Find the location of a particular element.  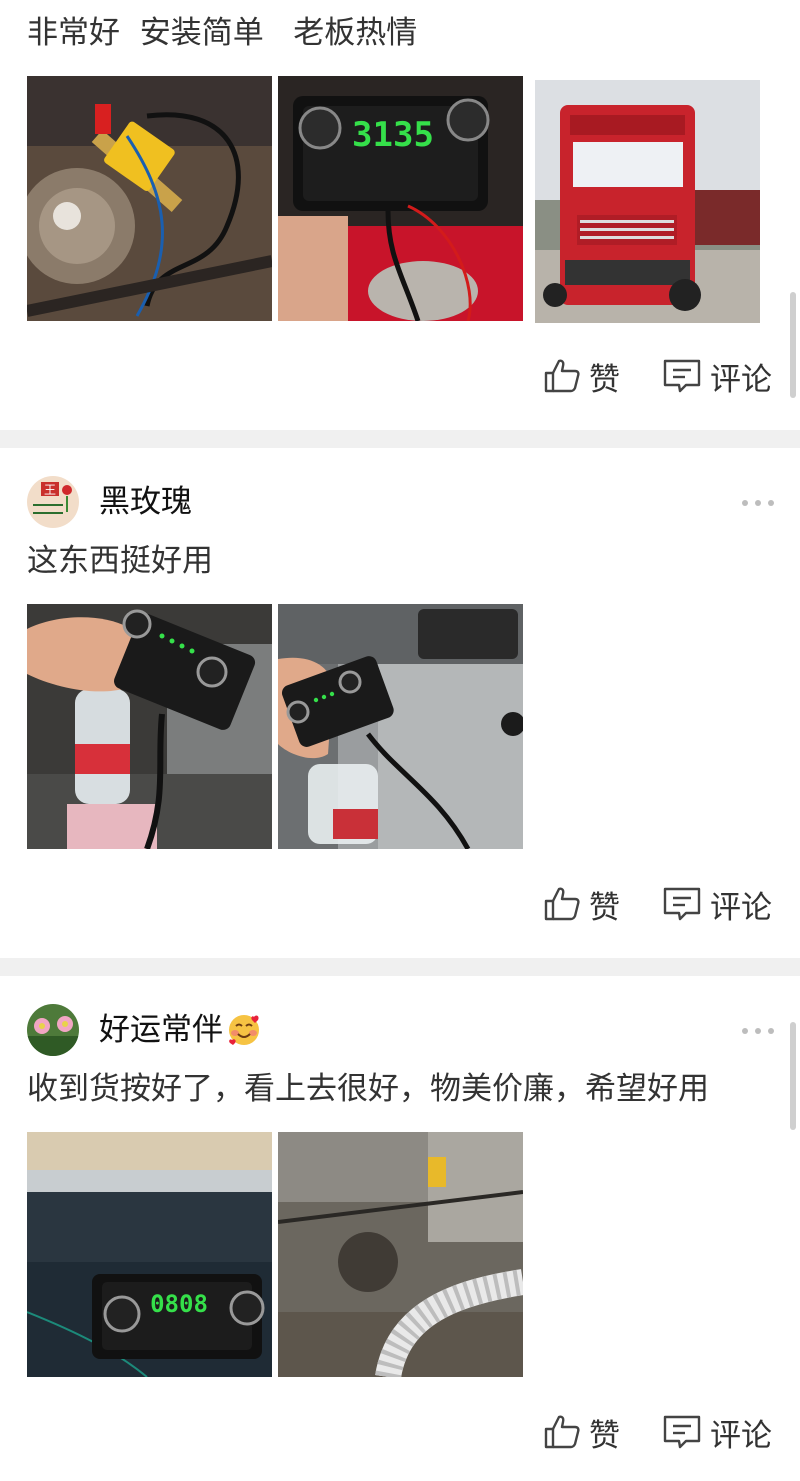

post-3-comment-button: 评论 is located at coordinates (717, 1432).